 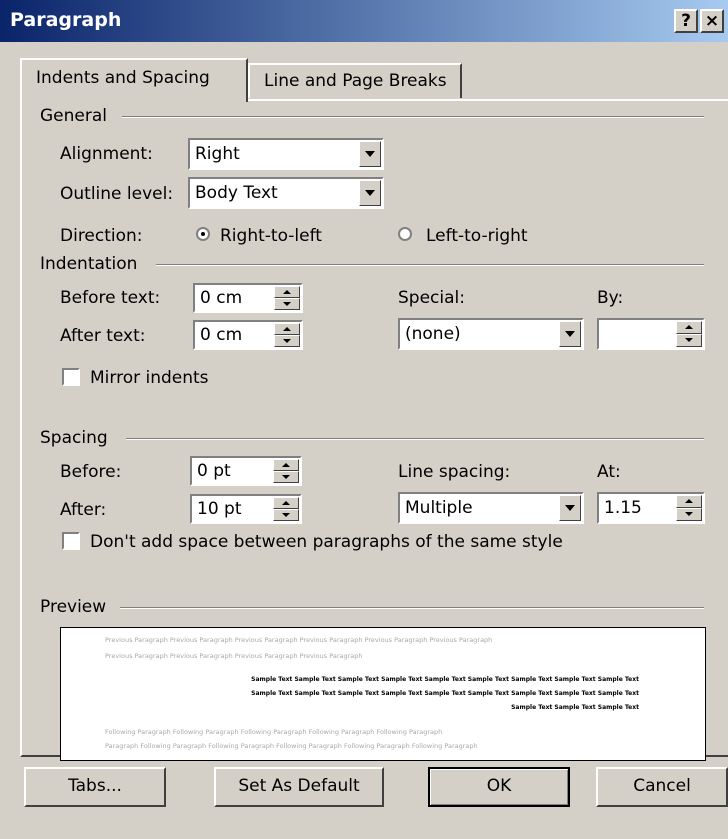 What do you see at coordinates (77, 116) in the screenshot?
I see `group-header-general: General` at bounding box center [77, 116].